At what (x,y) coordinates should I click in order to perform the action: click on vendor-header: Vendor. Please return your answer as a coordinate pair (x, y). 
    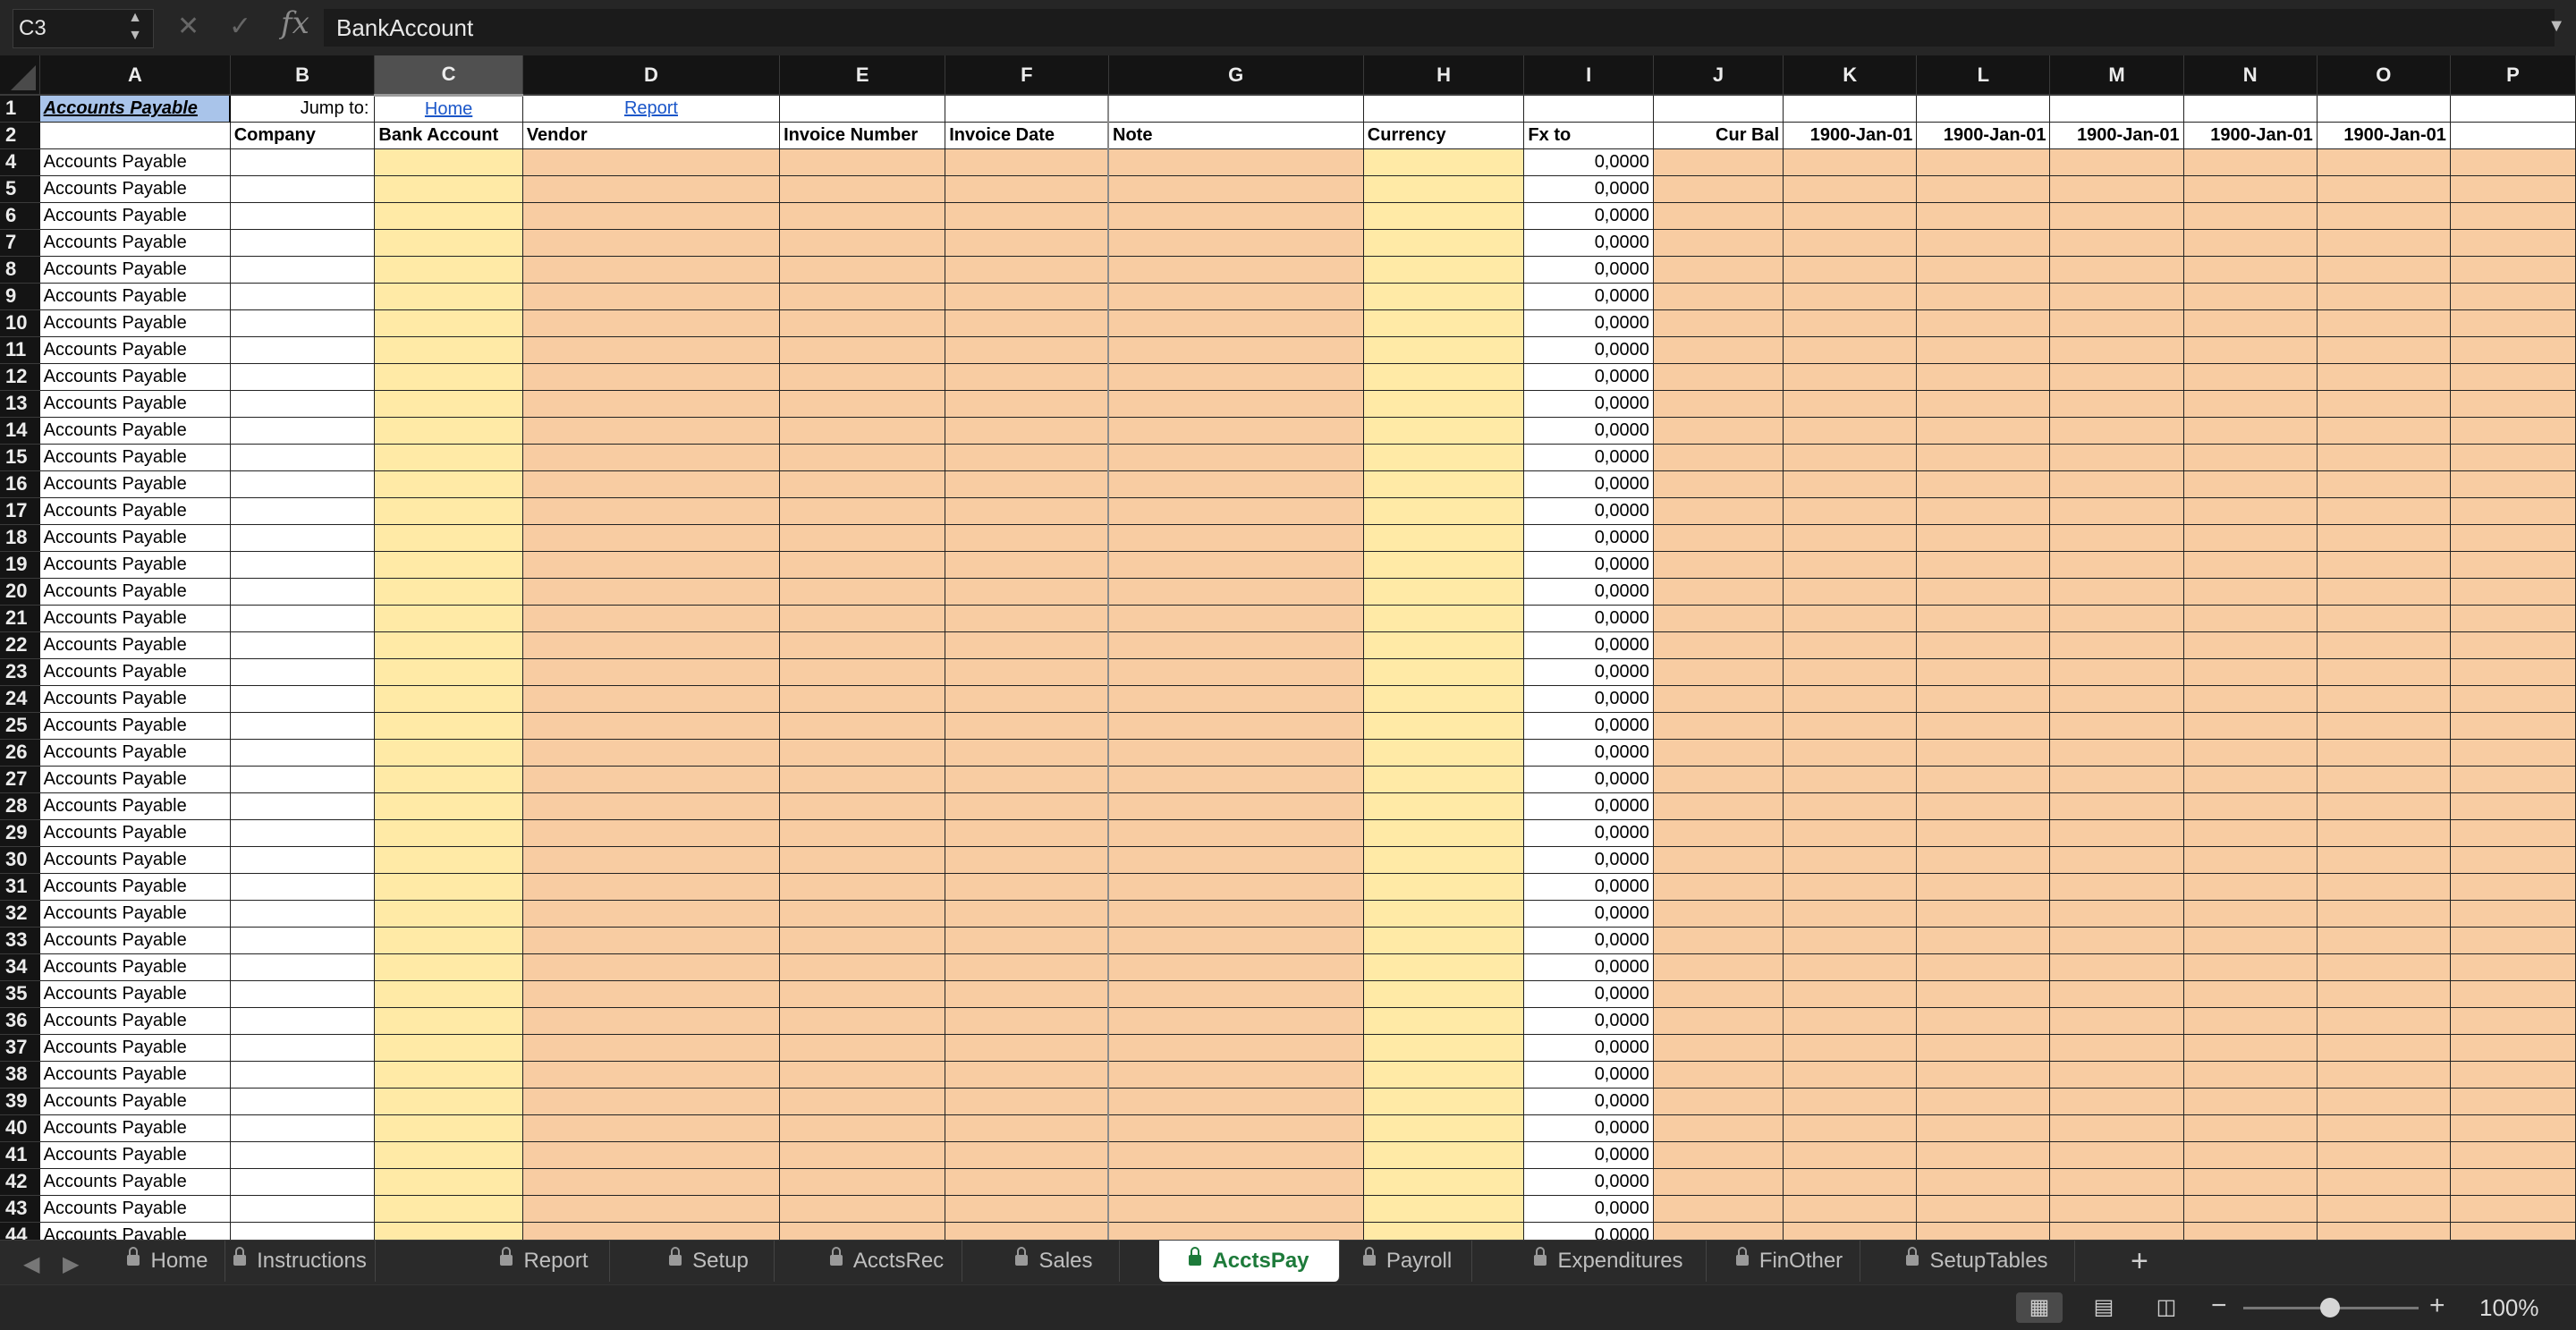
    Looking at the image, I should click on (651, 135).